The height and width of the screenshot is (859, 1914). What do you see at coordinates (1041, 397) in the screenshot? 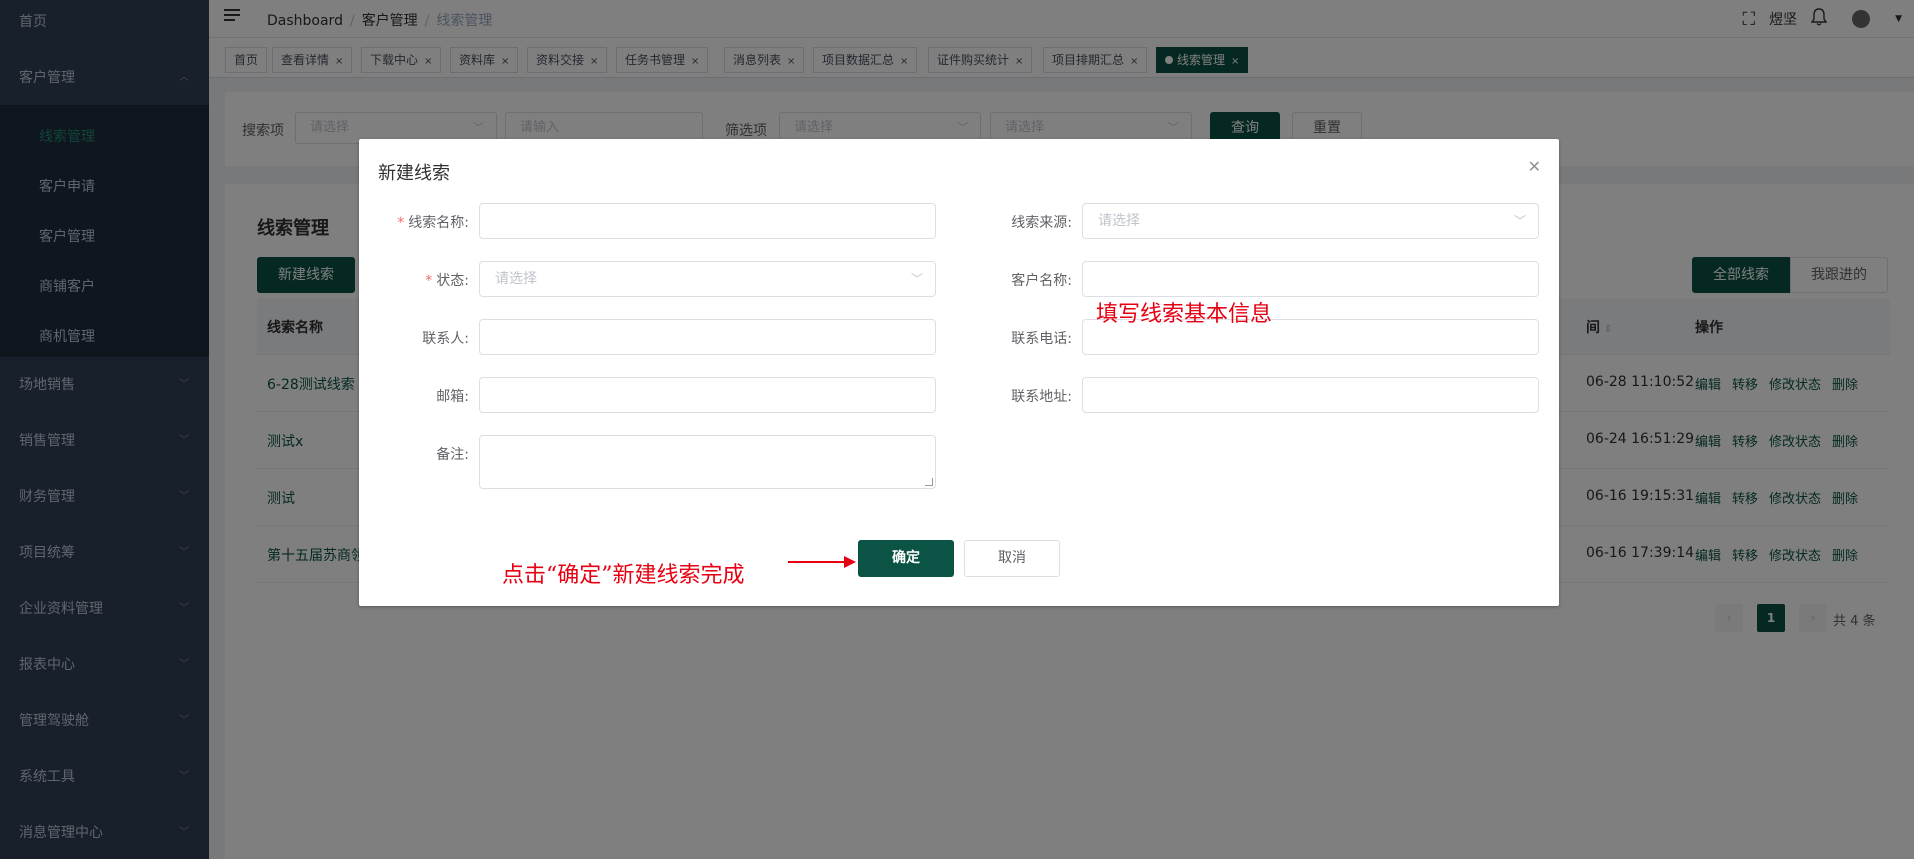
I see `field-label: 联系地址:` at bounding box center [1041, 397].